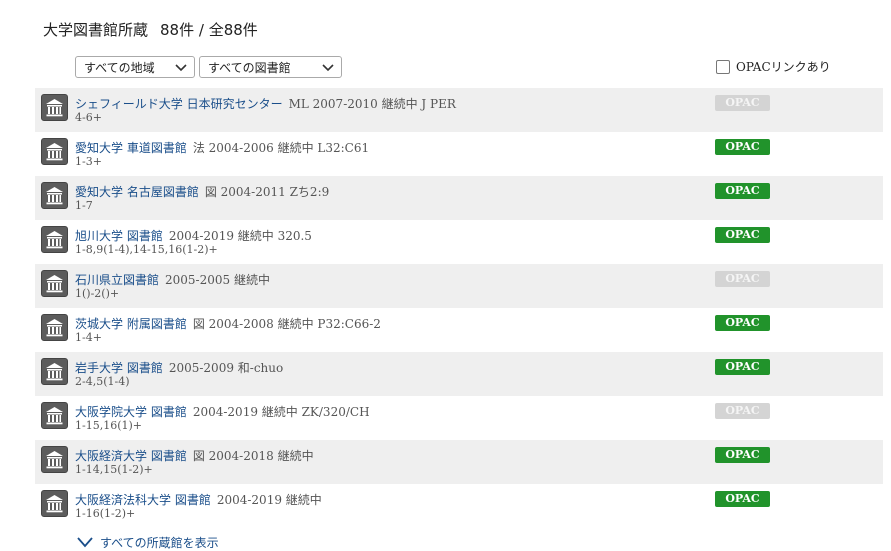 The image size is (891, 551). I want to click on holding-summary: 大阪経済法科大学 図書館 2004-2019 継続中, so click(198, 499).